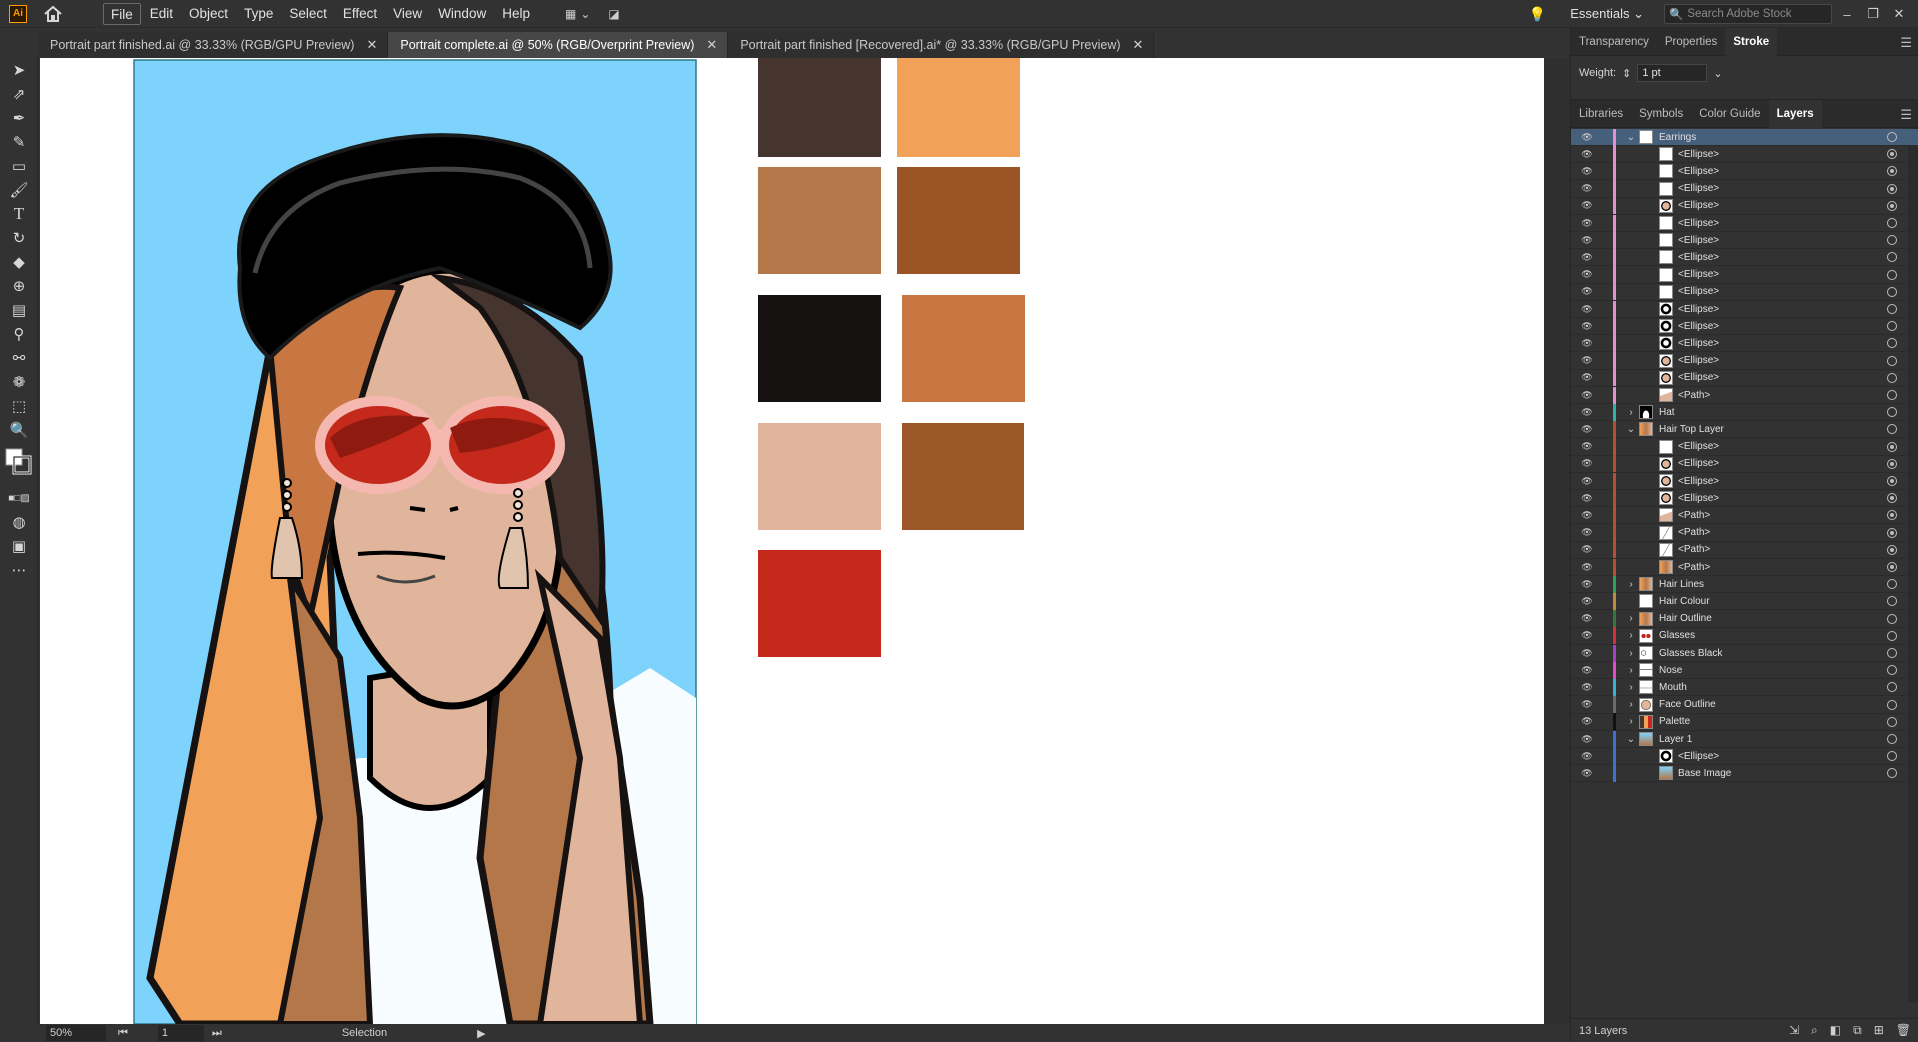 The width and height of the screenshot is (1918, 1042). What do you see at coordinates (1691, 42) in the screenshot?
I see `panel-tab-properties: Properties` at bounding box center [1691, 42].